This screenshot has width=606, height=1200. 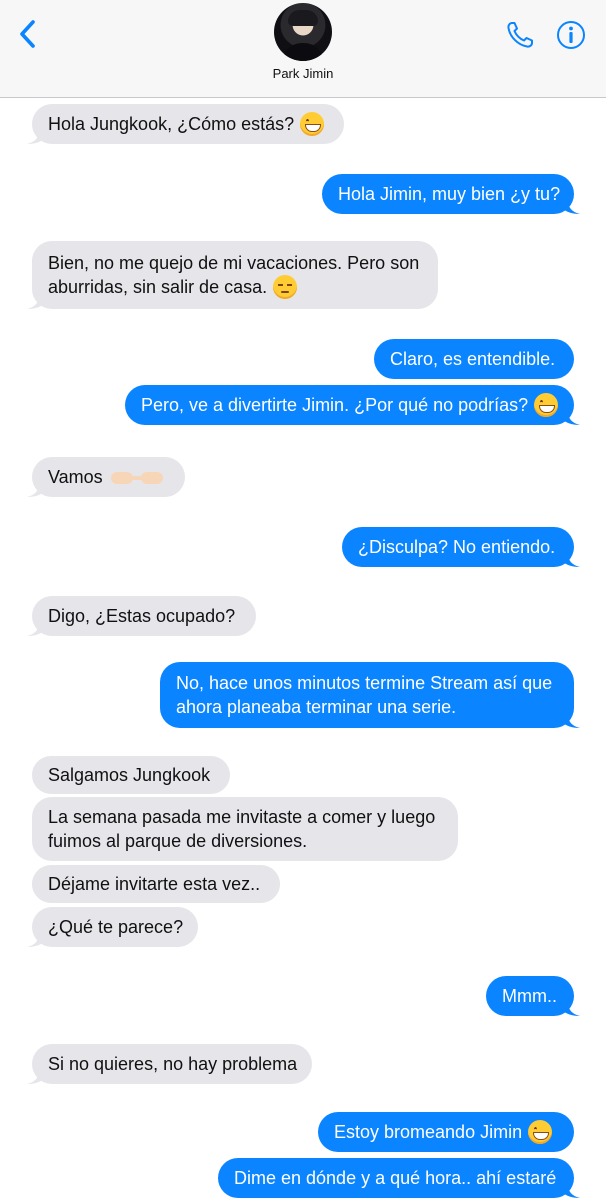 I want to click on message-bubble-sent: Dime en dónde y a qué hora.. ahí estaré, so click(x=396, y=1178).